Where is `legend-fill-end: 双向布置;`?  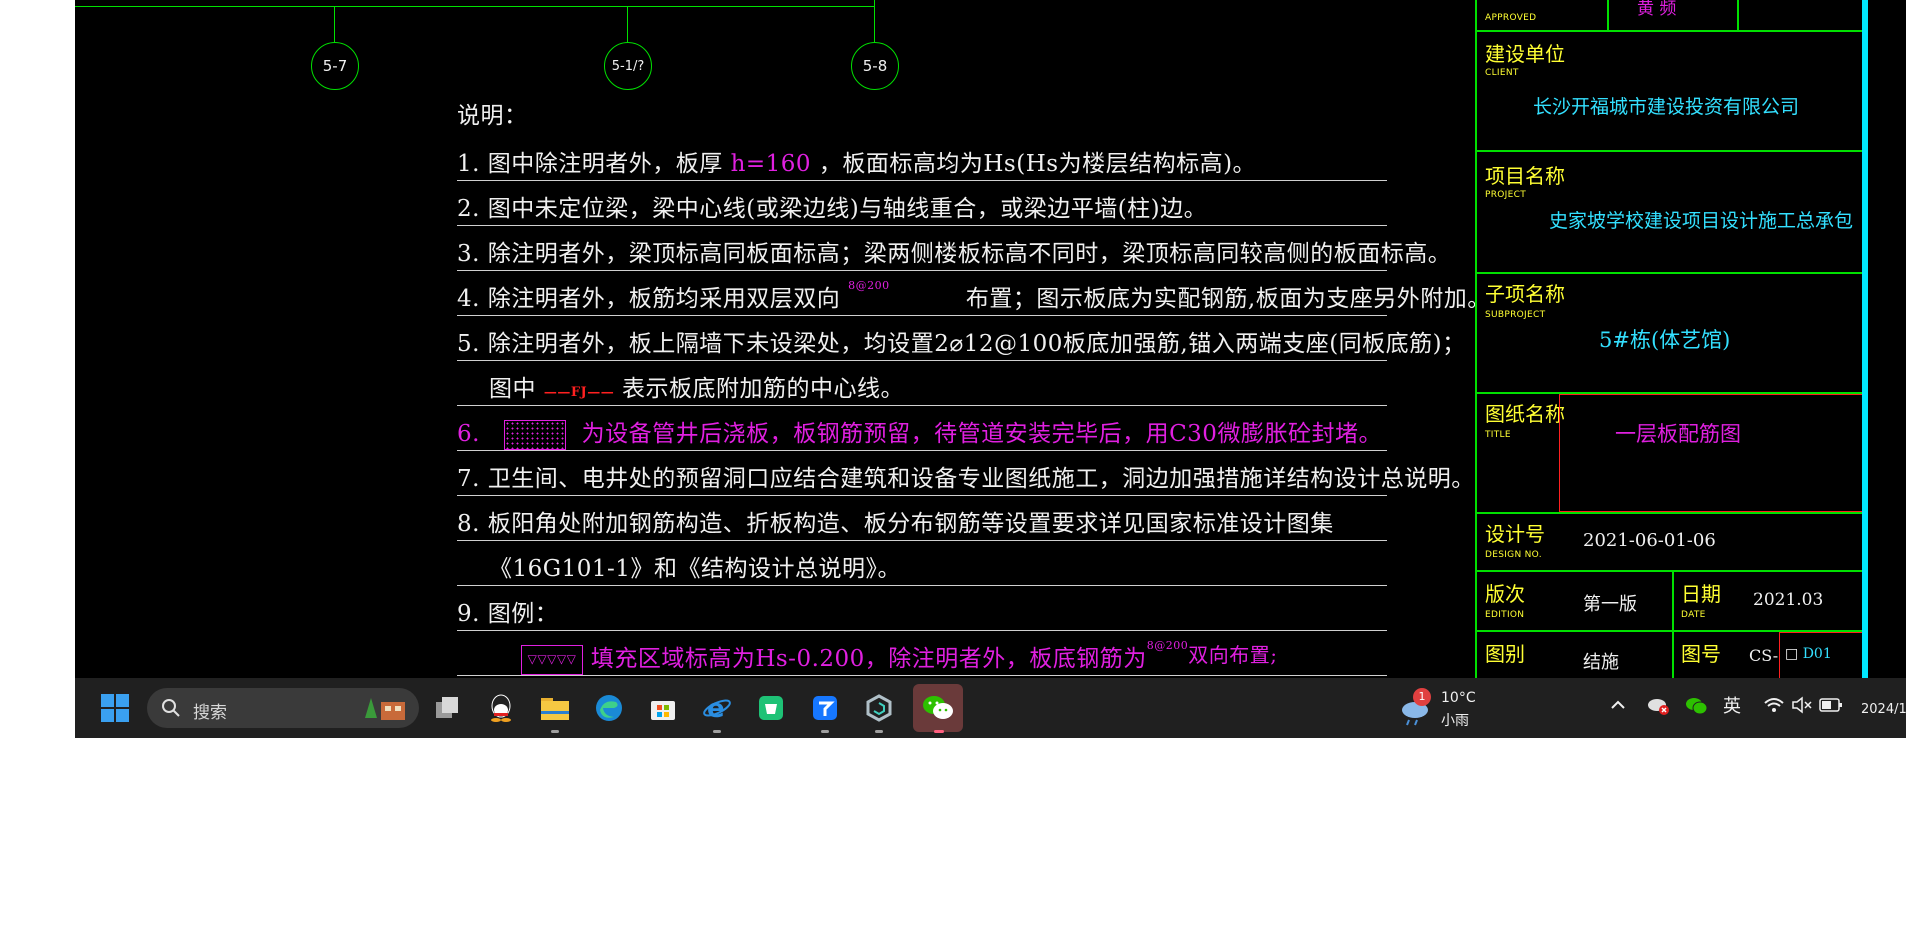 legend-fill-end: 双向布置; is located at coordinates (1233, 655).